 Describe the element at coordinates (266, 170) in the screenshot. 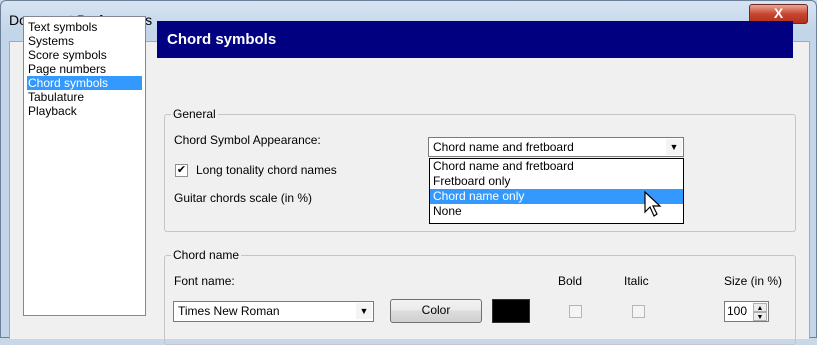

I see `long-tonality-label: Long tonality chord names` at that location.